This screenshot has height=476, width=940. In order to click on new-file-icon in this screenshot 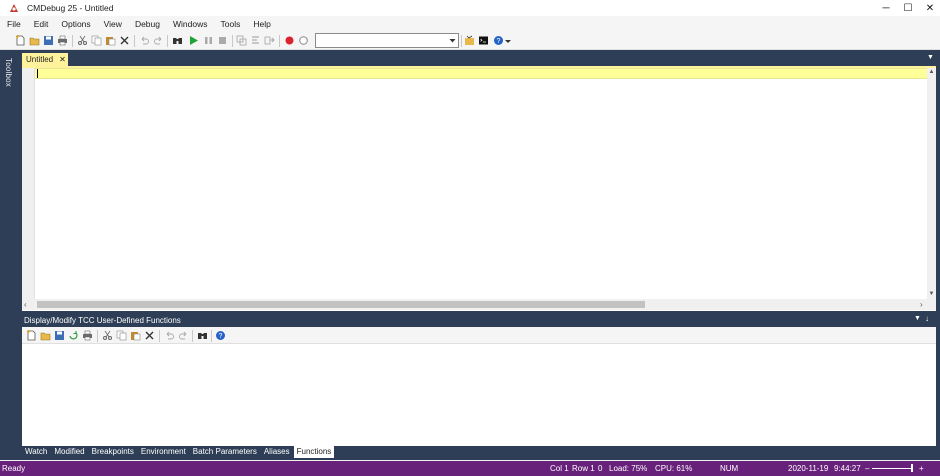, I will do `click(20, 40)`.